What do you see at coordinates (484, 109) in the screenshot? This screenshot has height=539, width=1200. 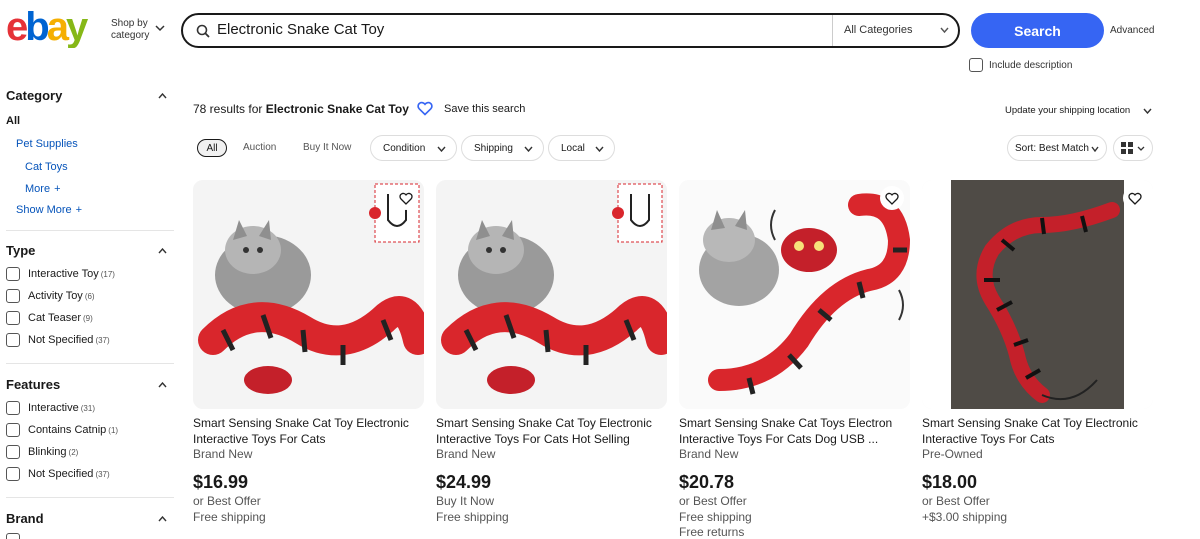 I see `save-search-button: Save this search` at bounding box center [484, 109].